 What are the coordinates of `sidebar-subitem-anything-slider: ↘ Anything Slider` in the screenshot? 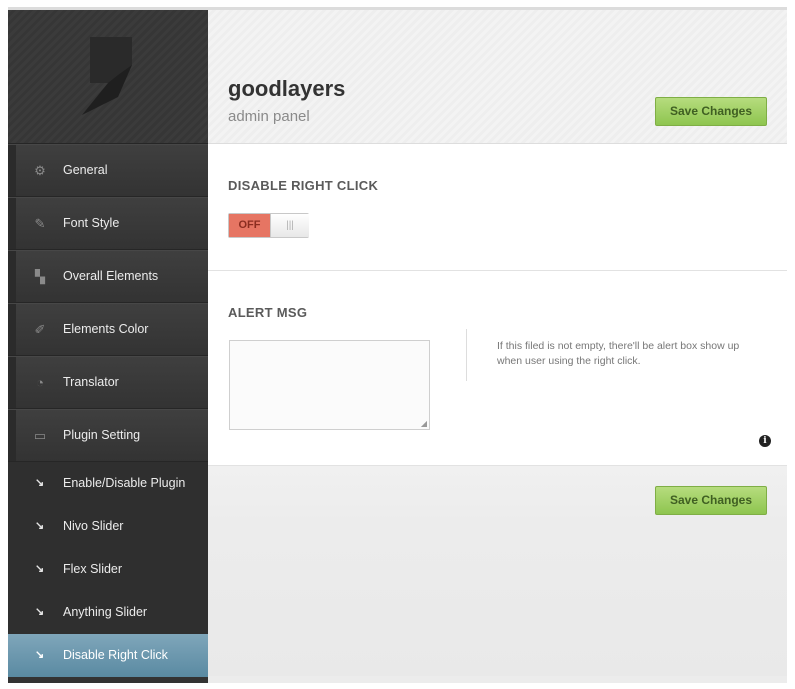 It's located at (108, 612).